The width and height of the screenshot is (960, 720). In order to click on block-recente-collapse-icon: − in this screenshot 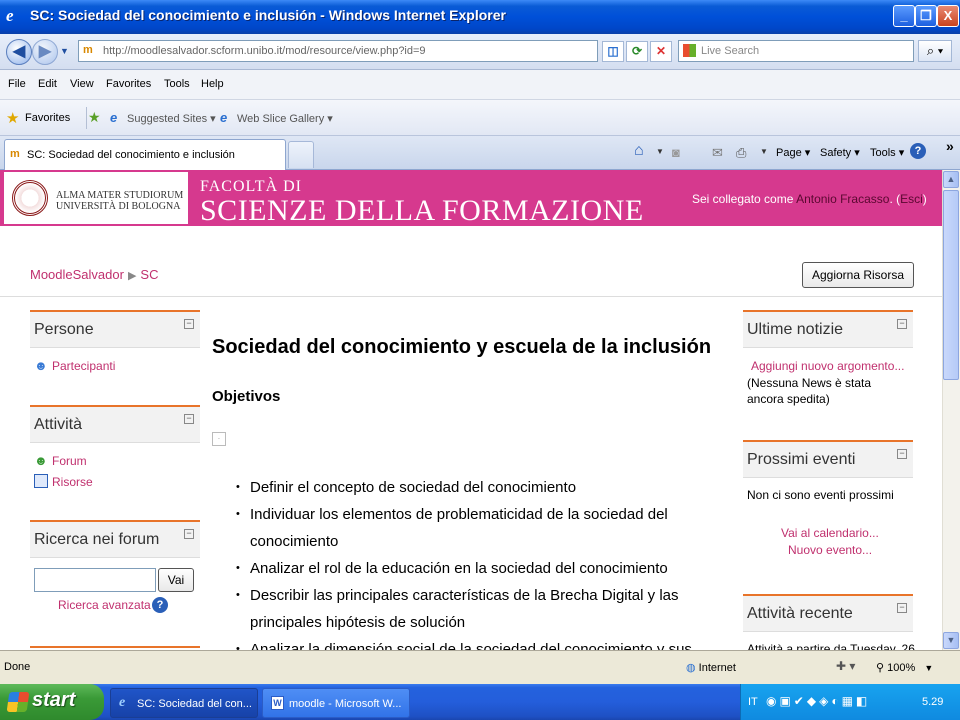, I will do `click(902, 608)`.